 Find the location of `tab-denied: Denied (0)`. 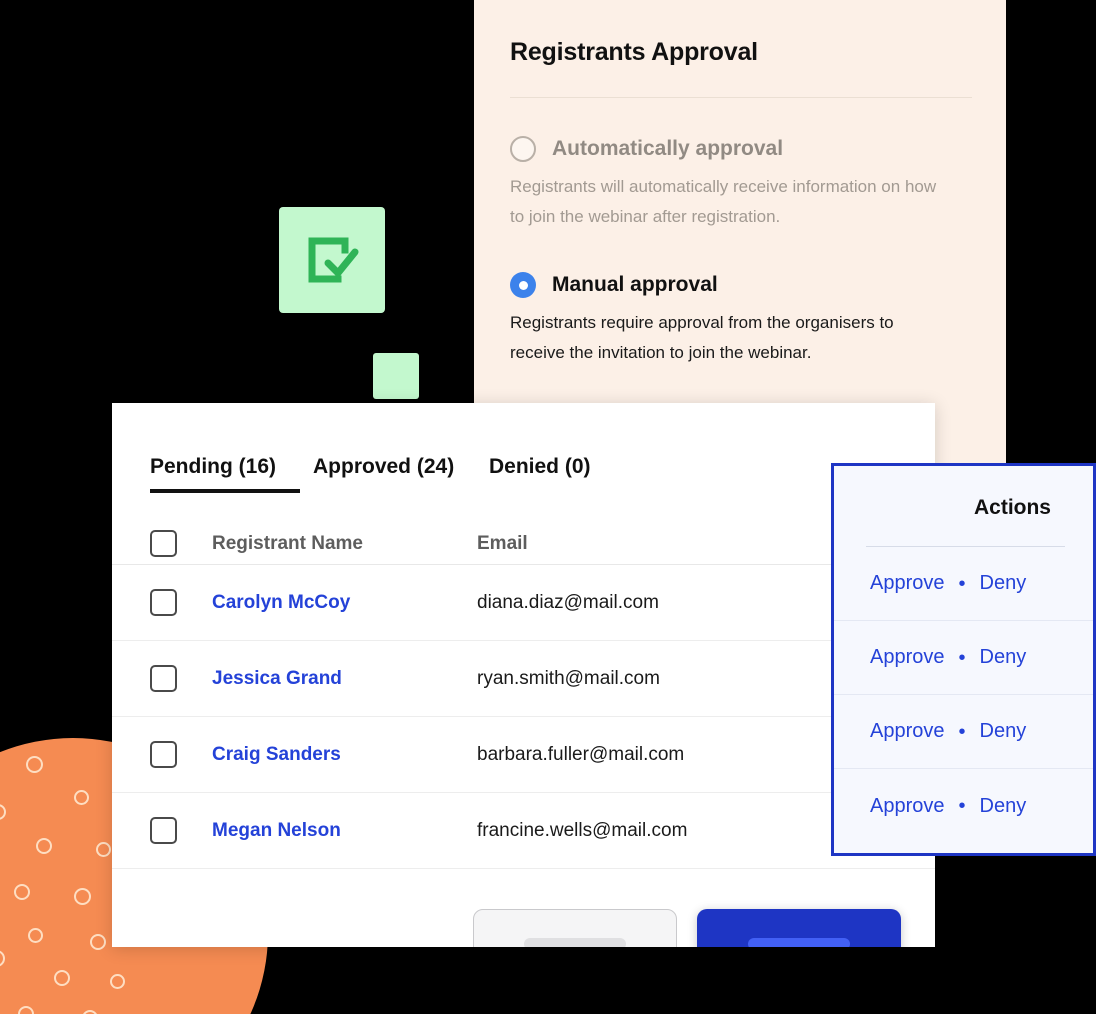

tab-denied: Denied (0) is located at coordinates (559, 474).